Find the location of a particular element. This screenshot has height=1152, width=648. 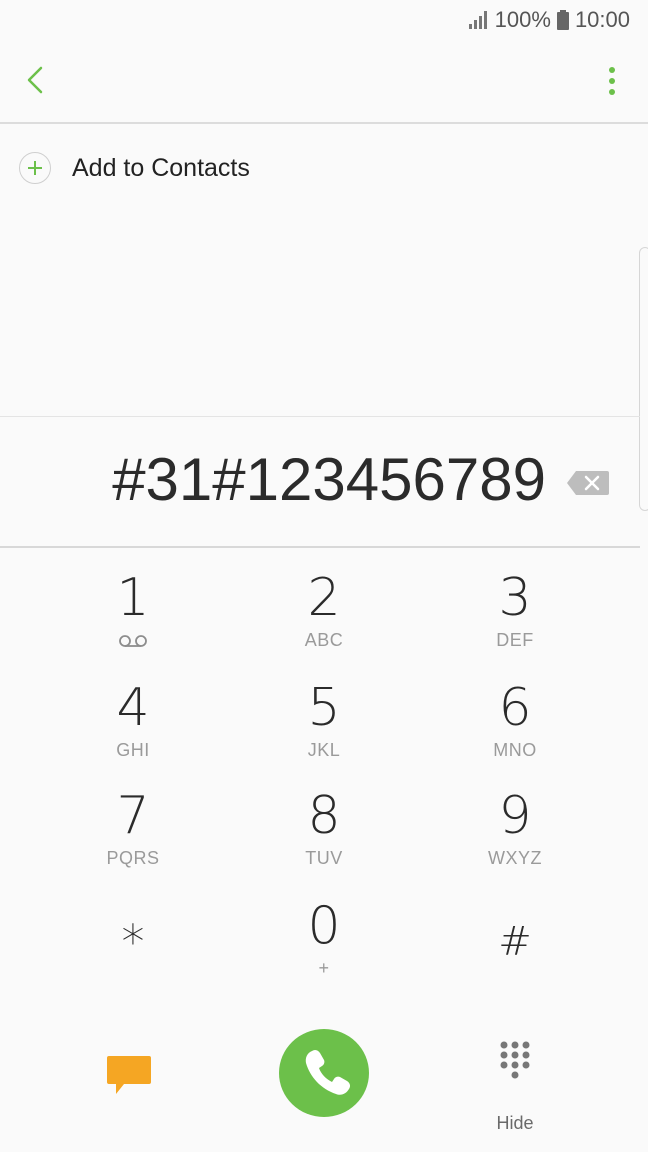

key-2: 2 ABC is located at coordinates (324, 622).